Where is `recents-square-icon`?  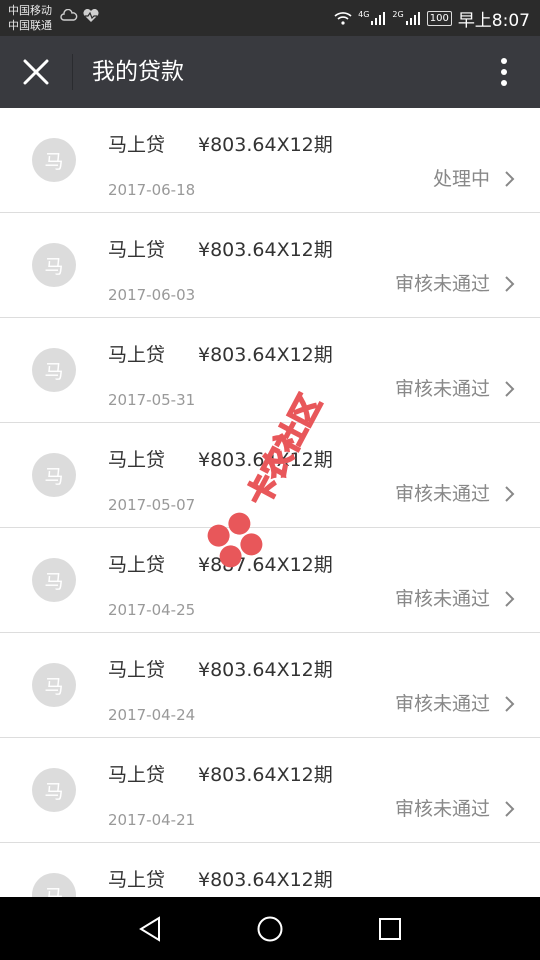 recents-square-icon is located at coordinates (390, 929).